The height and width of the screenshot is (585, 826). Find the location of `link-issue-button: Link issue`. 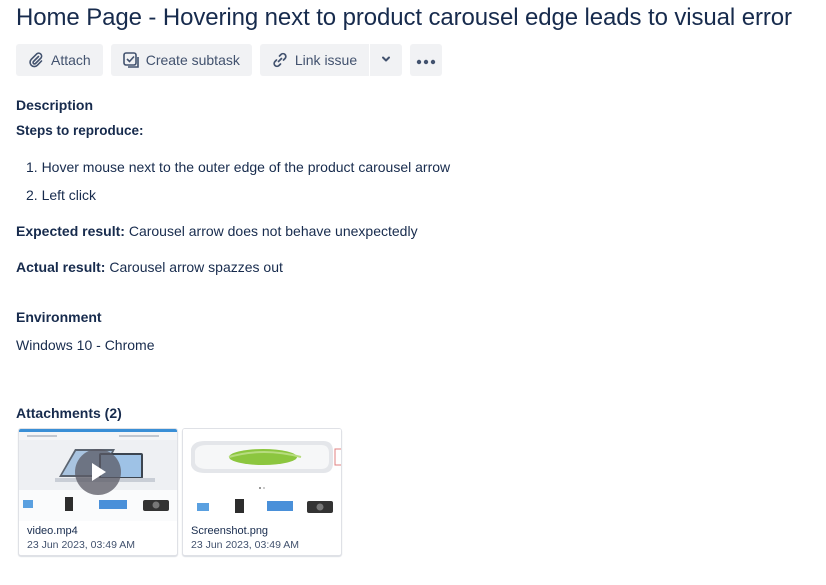

link-issue-button: Link issue is located at coordinates (314, 60).